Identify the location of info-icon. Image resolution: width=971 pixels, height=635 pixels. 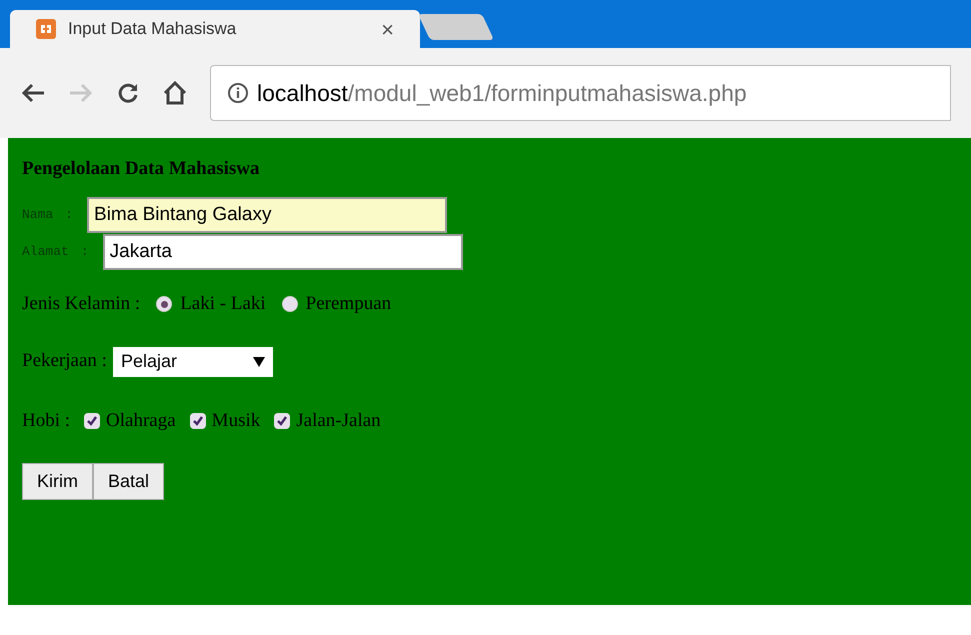
(238, 93).